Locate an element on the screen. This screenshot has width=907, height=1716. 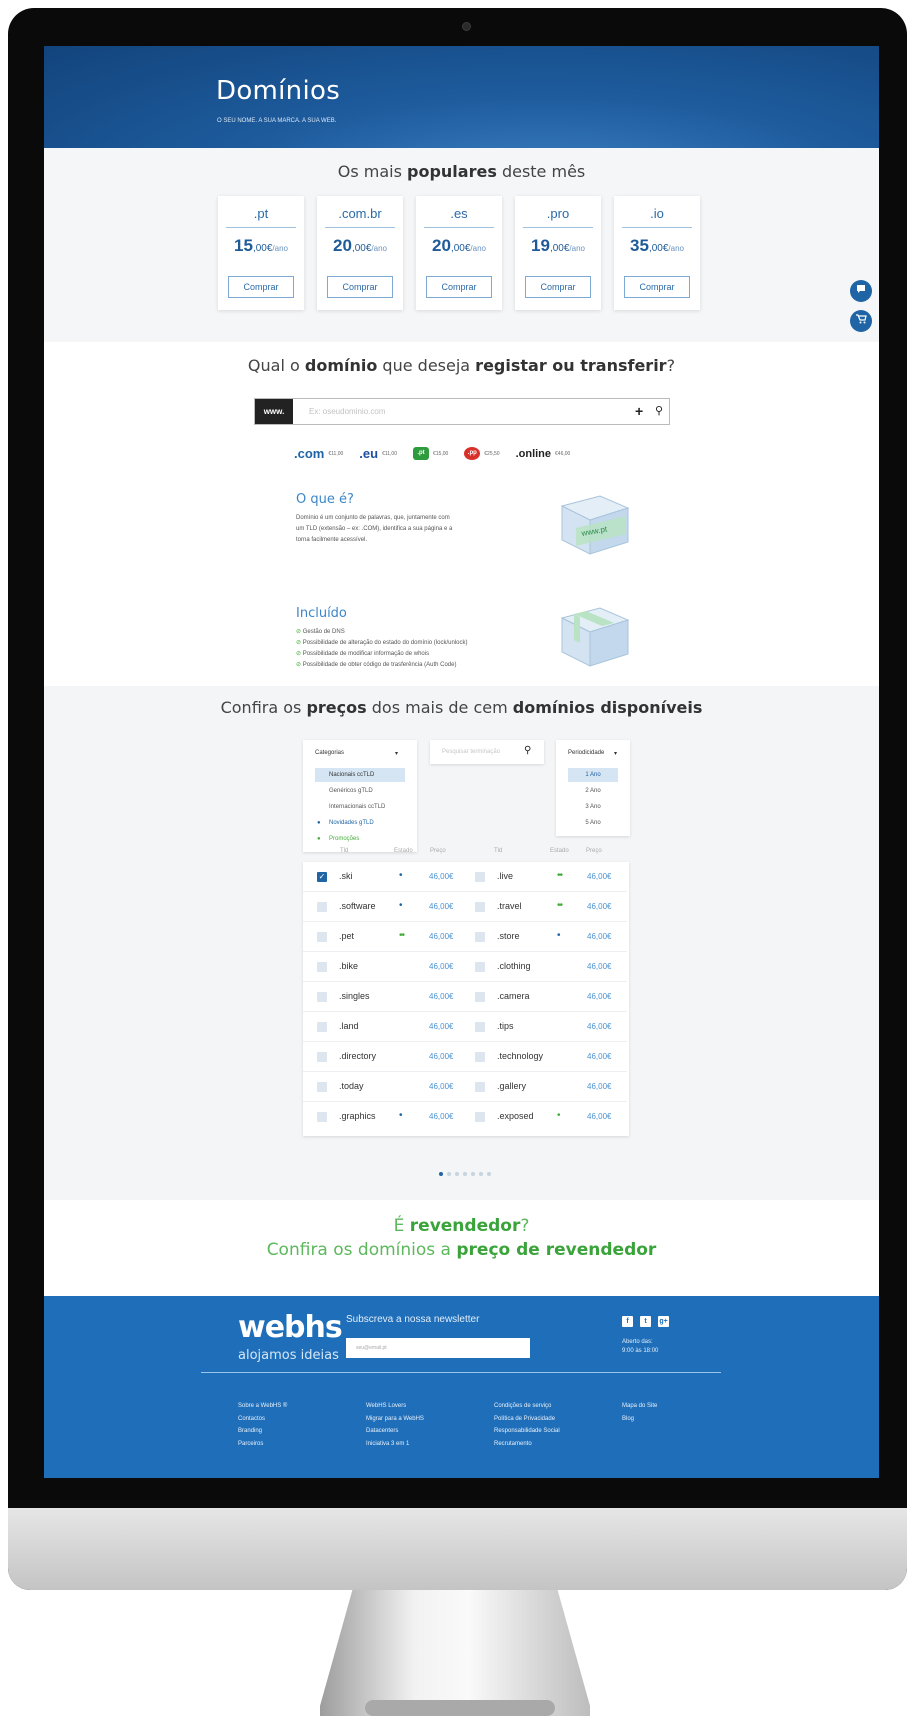
footer-link: Mapa do Site is located at coordinates (639, 1406).